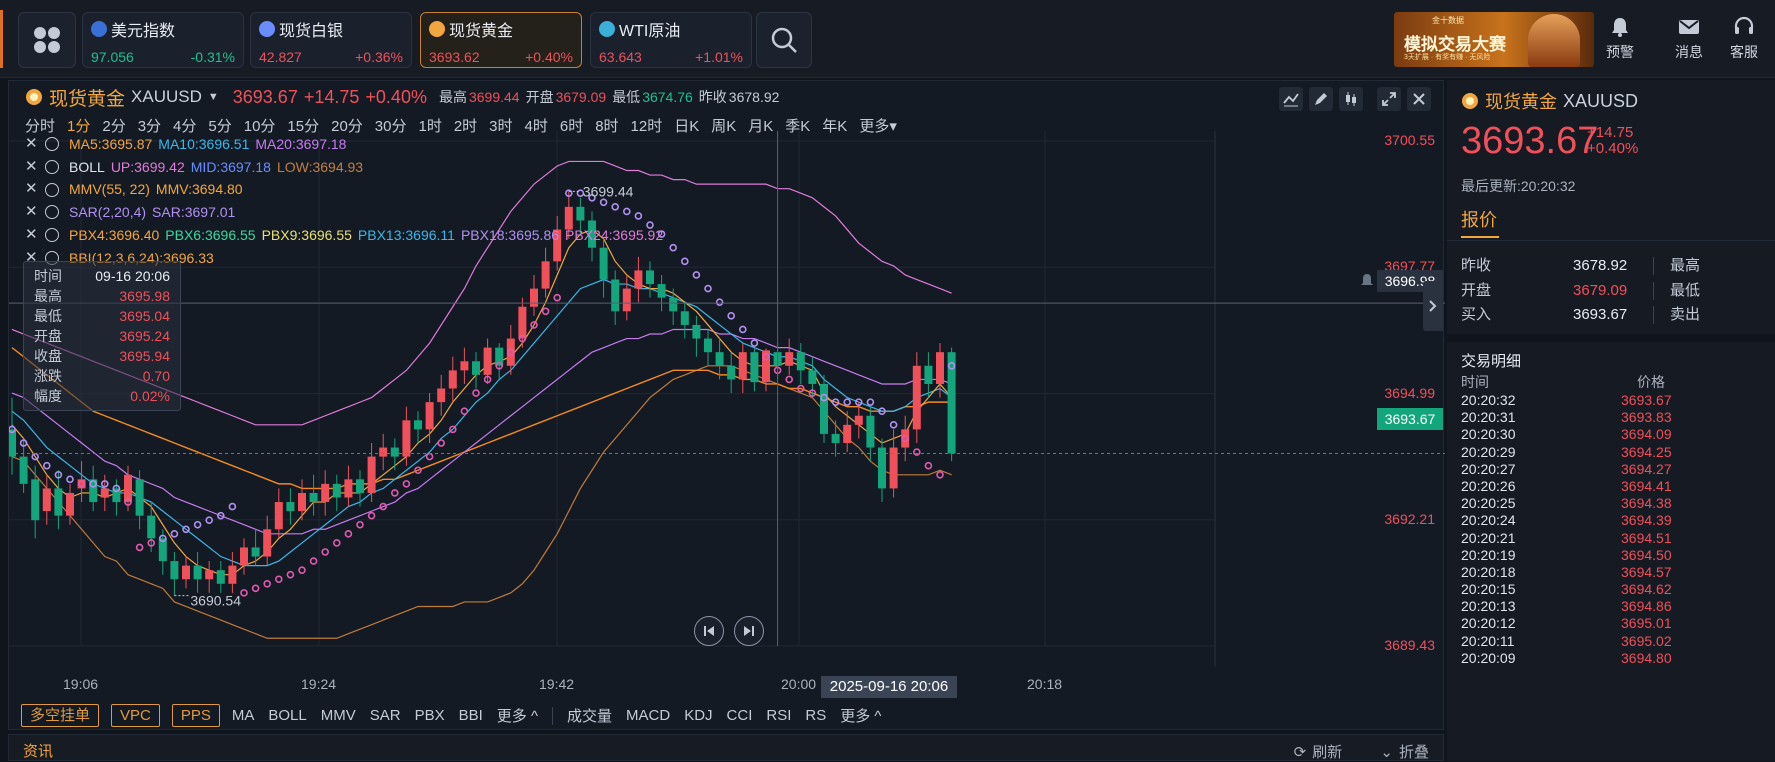  Describe the element at coordinates (1620, 39) in the screenshot. I see `alert-button: 预警` at that location.